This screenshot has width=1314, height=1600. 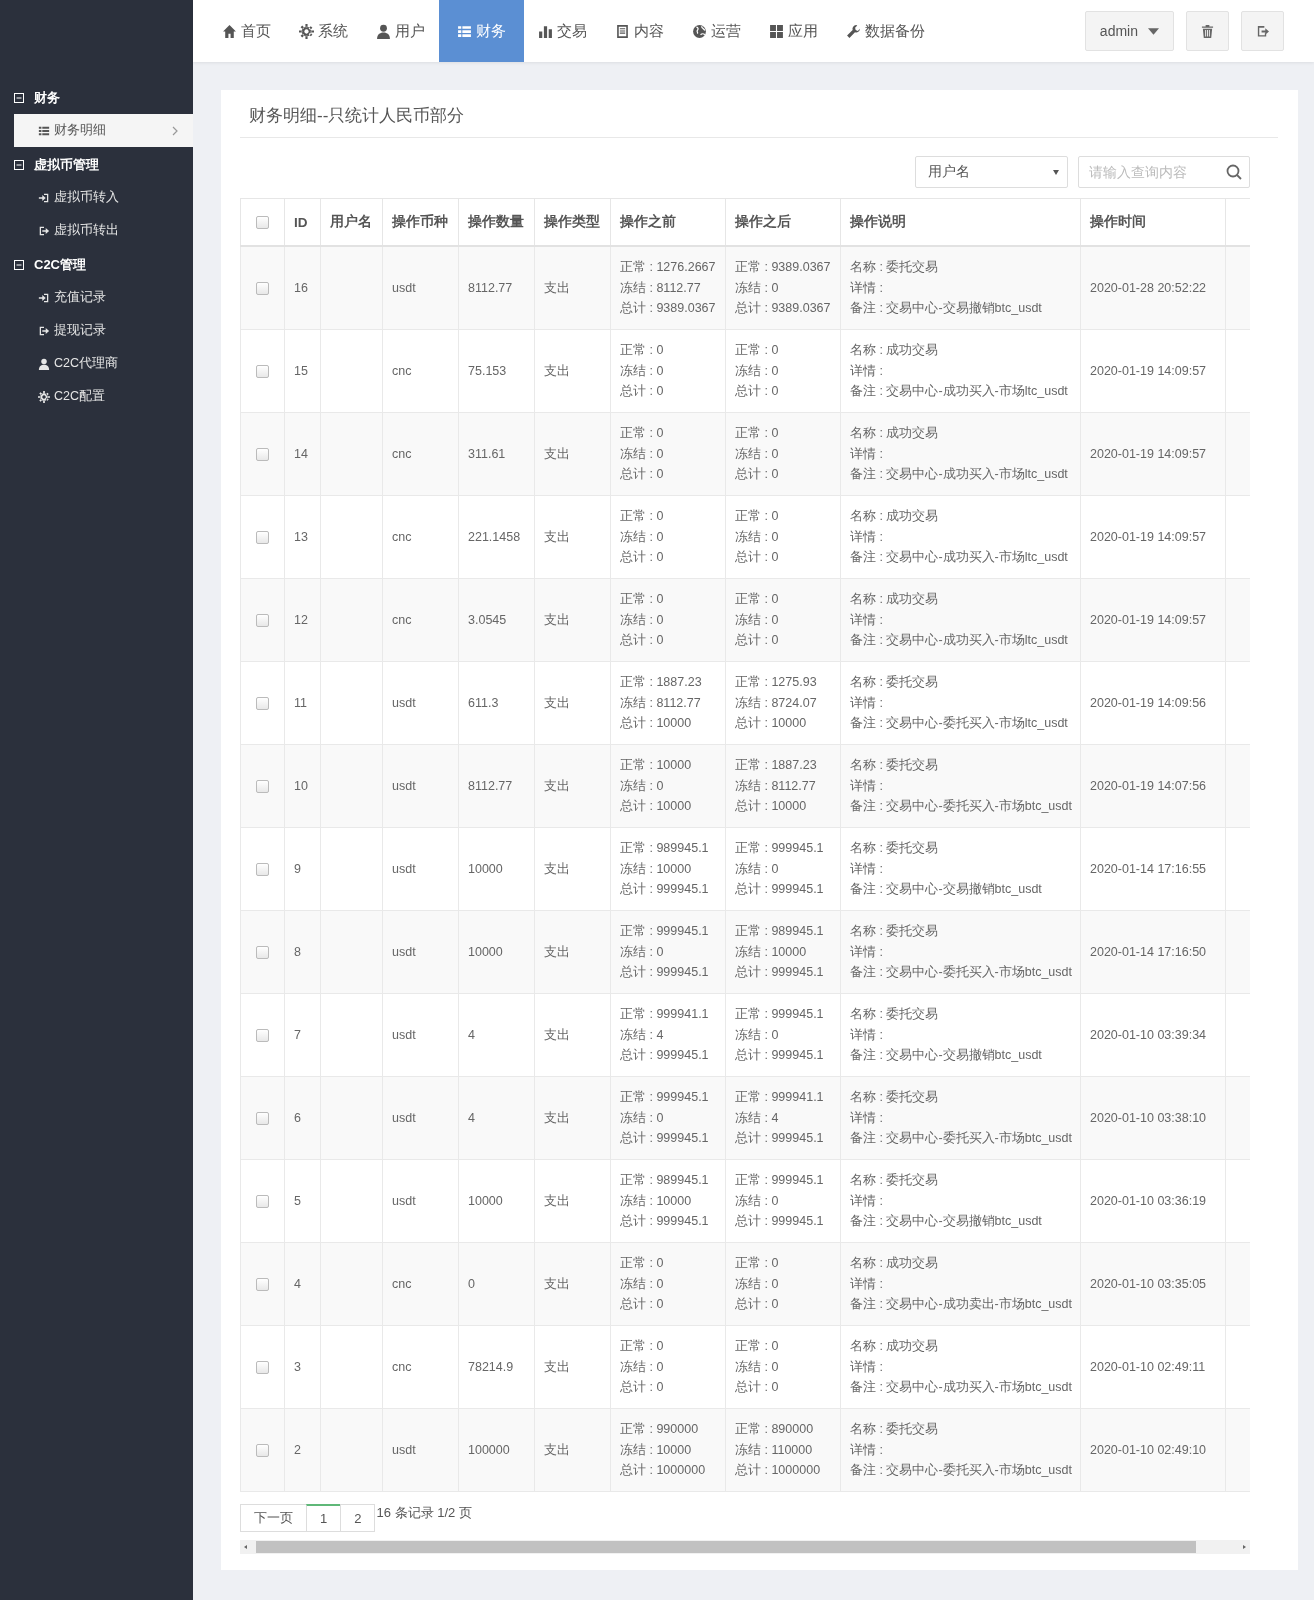 I want to click on sidebar-item: 财务明细, so click(x=103, y=130).